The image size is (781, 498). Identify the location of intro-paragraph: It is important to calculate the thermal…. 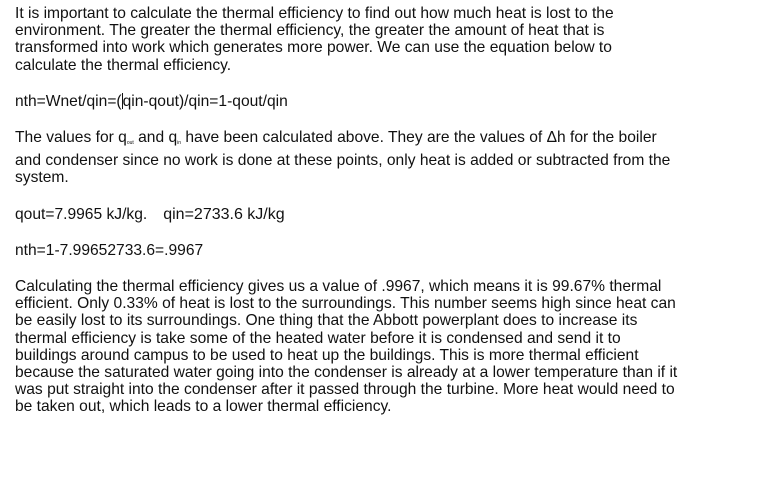
(397, 39).